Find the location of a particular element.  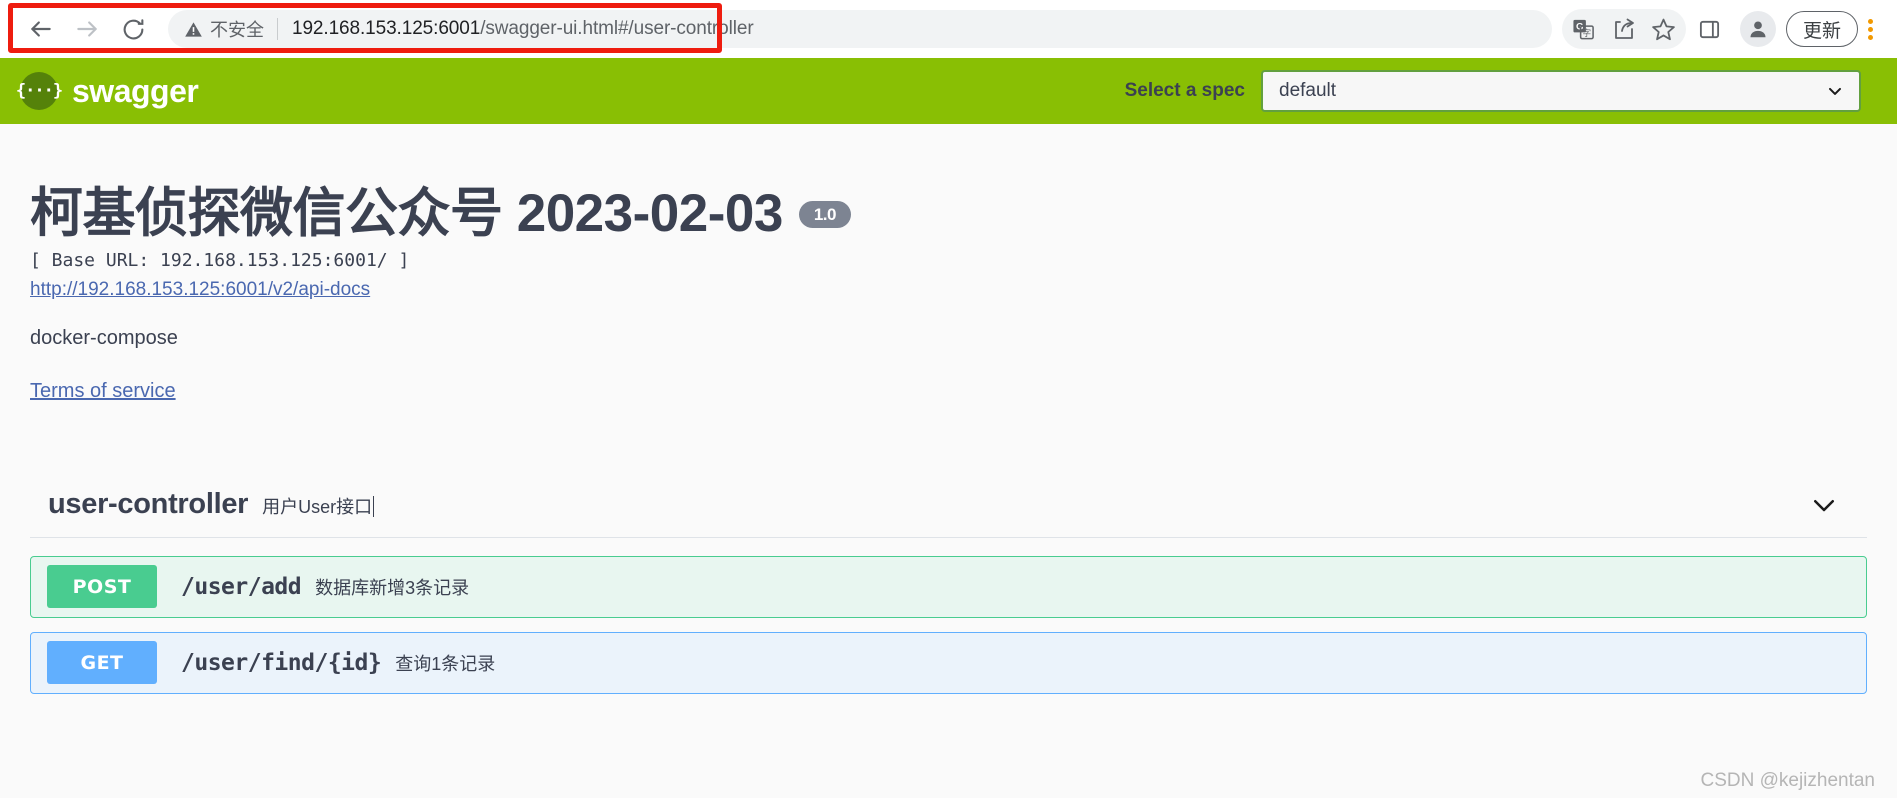

operation-summary: 查询1条记录 is located at coordinates (445, 663).